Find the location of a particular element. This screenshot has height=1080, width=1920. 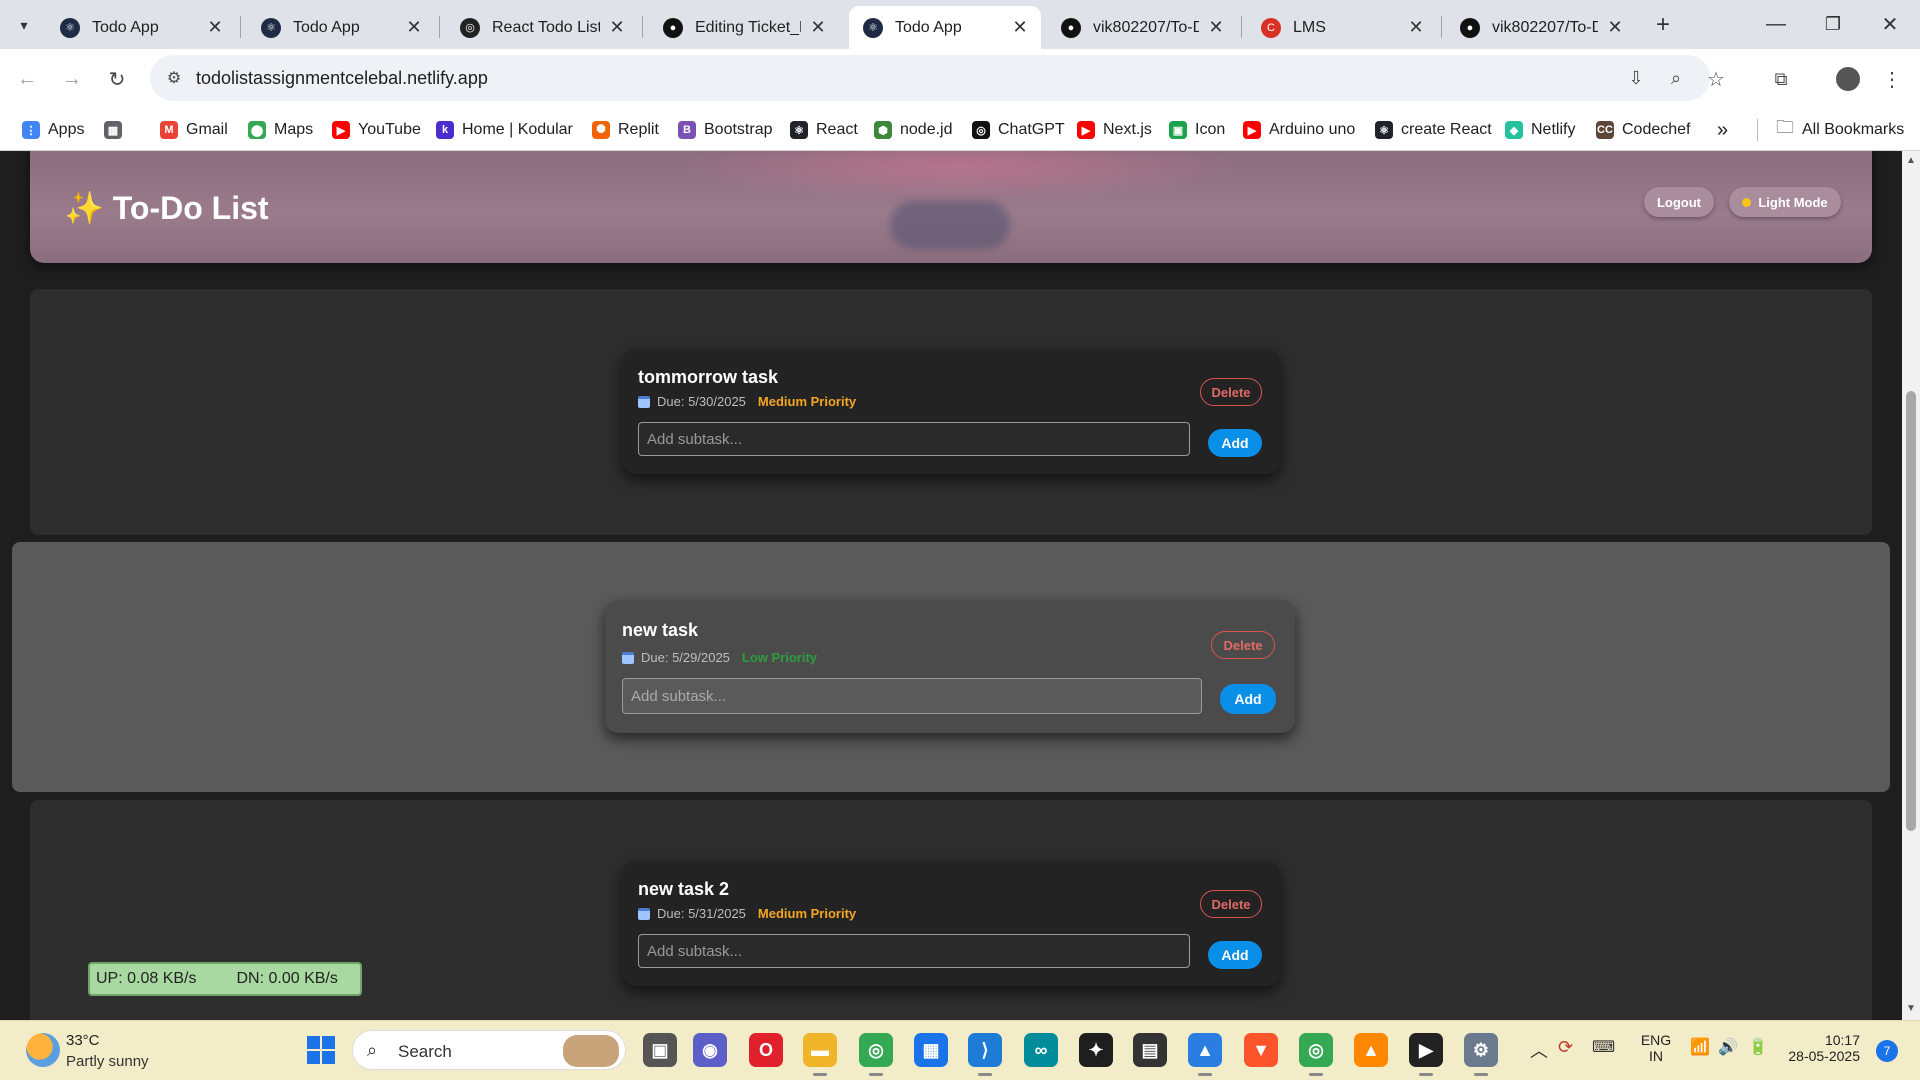

bookmark-item: ⬢ node.jd is located at coordinates (913, 130).